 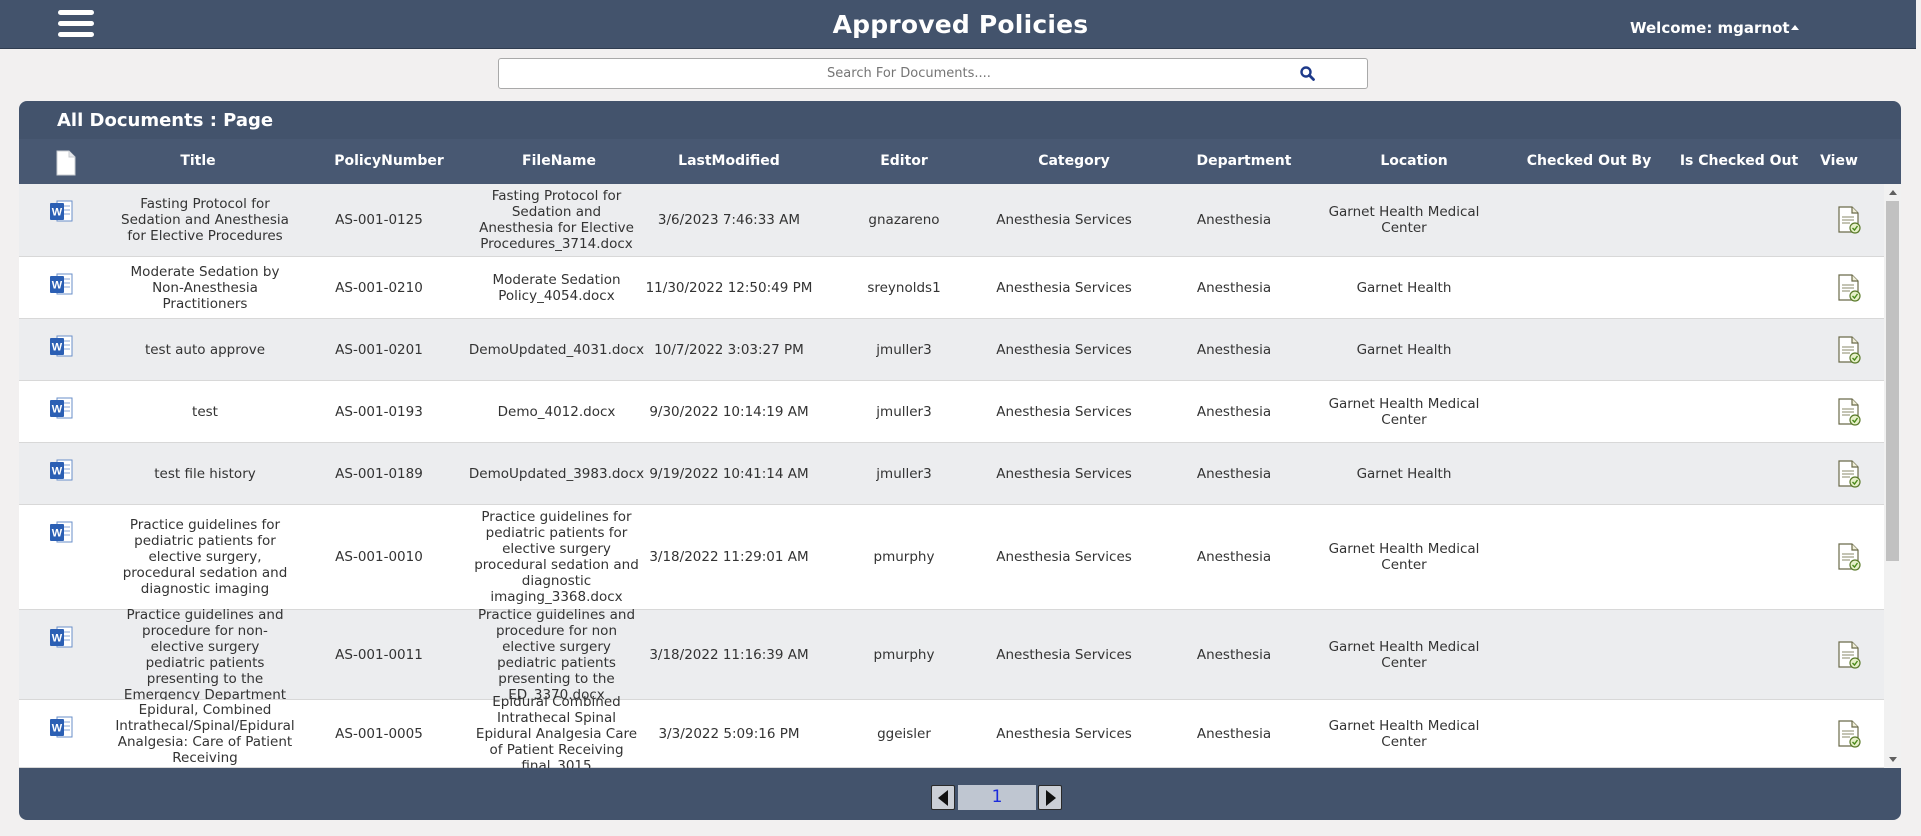 I want to click on cell-title: test, so click(x=205, y=411).